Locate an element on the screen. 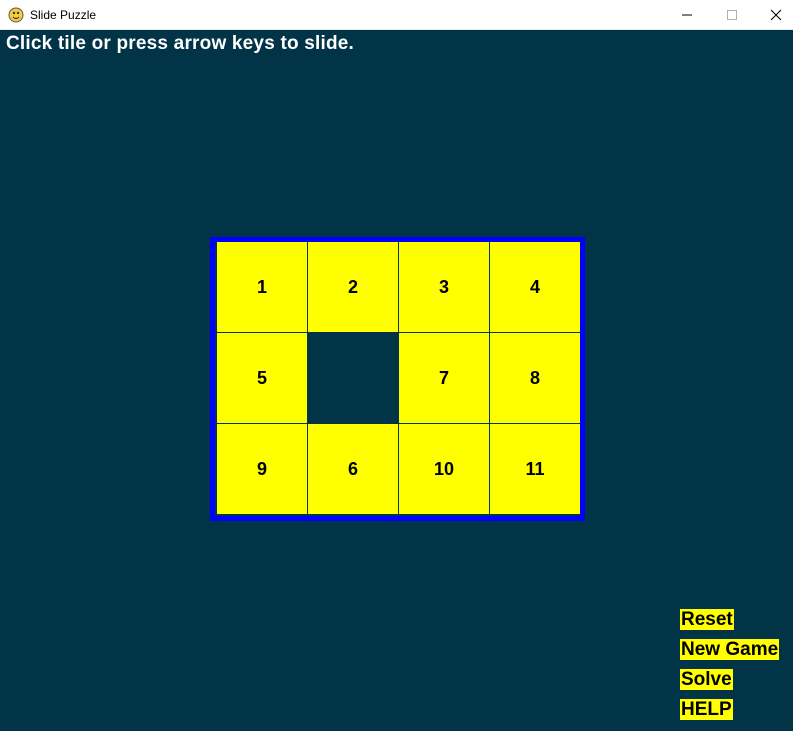  maximize-button is located at coordinates (732, 15).